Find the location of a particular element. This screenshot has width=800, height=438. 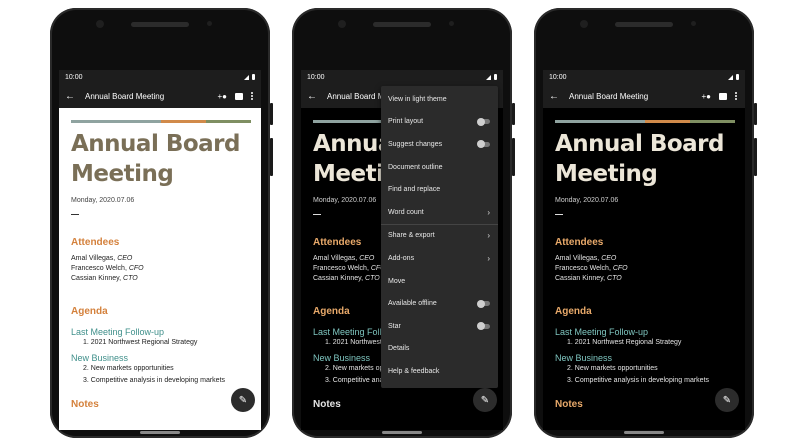

menu-item-add-ons: Add-ons › is located at coordinates (439, 258).